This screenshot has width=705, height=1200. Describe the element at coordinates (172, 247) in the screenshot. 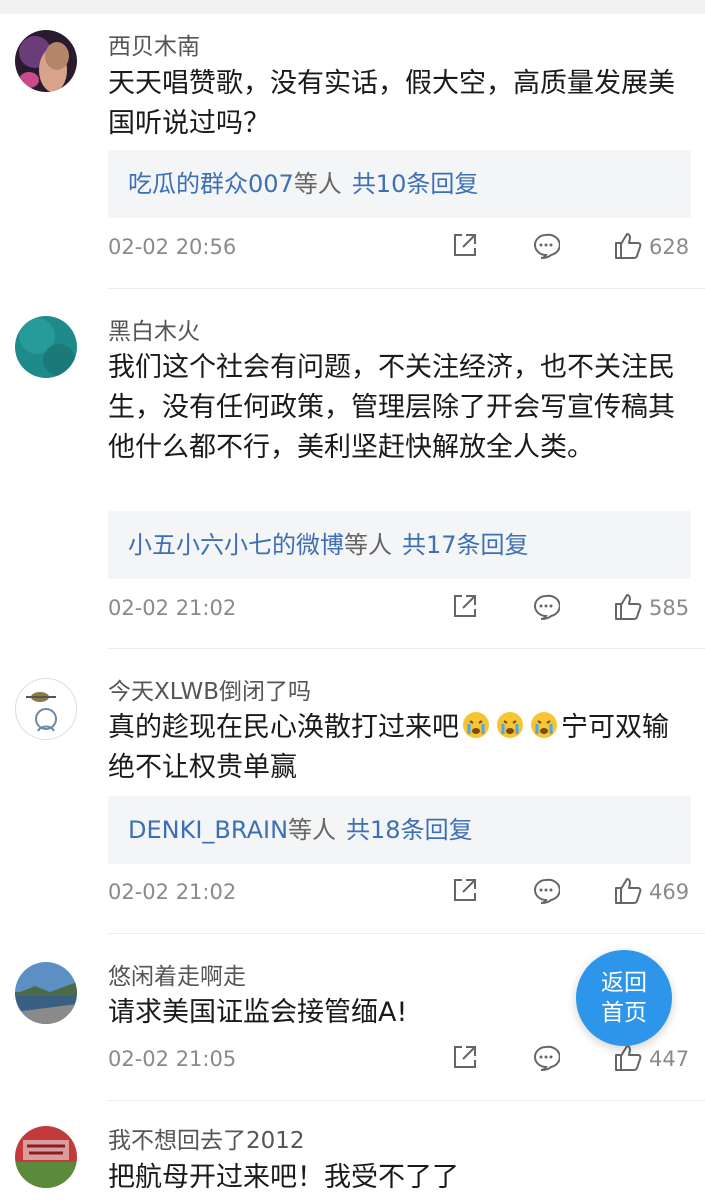

I see `timestamp: 02-02 20:56` at that location.